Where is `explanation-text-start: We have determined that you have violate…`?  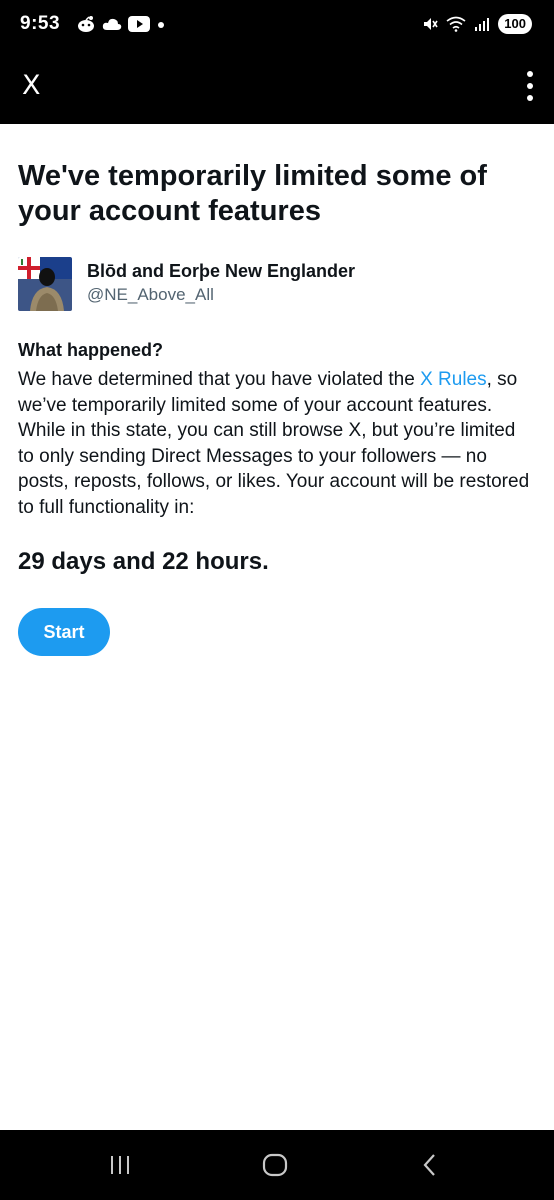 explanation-text-start: We have determined that you have violate… is located at coordinates (219, 379).